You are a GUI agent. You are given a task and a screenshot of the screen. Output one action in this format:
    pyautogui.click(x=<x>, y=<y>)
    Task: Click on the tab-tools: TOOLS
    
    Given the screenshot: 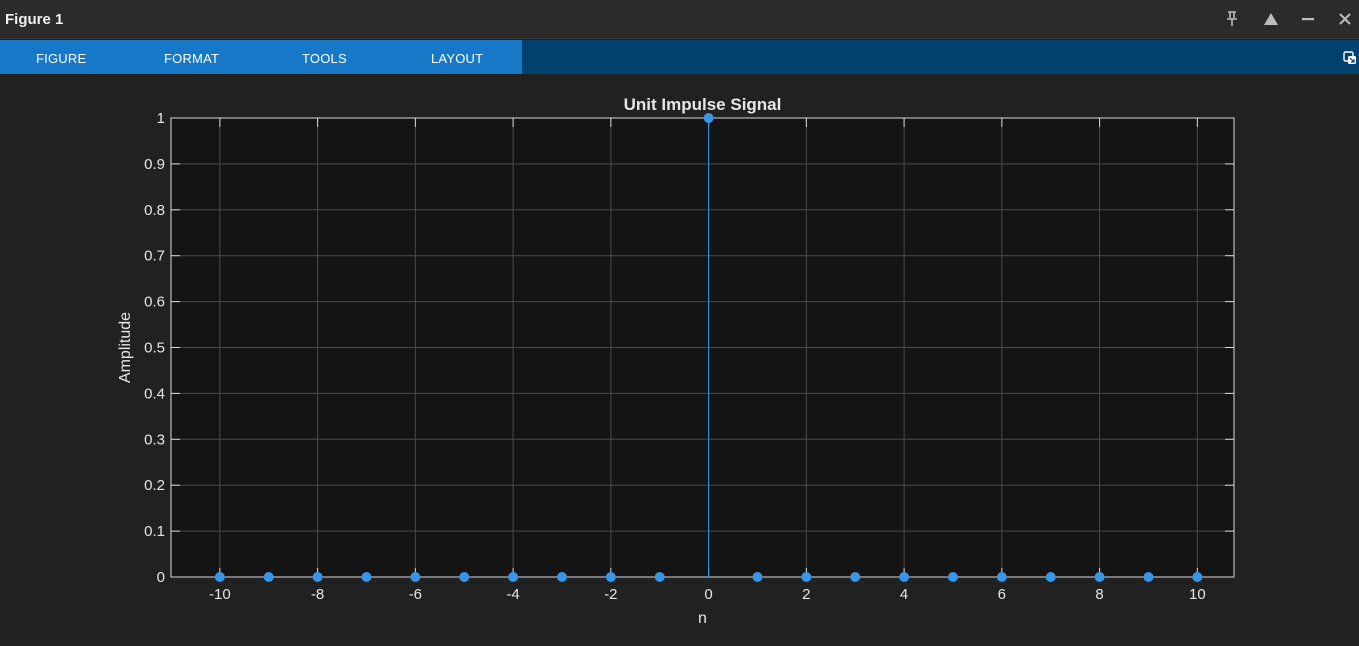 What is the action you would take?
    pyautogui.click(x=324, y=58)
    